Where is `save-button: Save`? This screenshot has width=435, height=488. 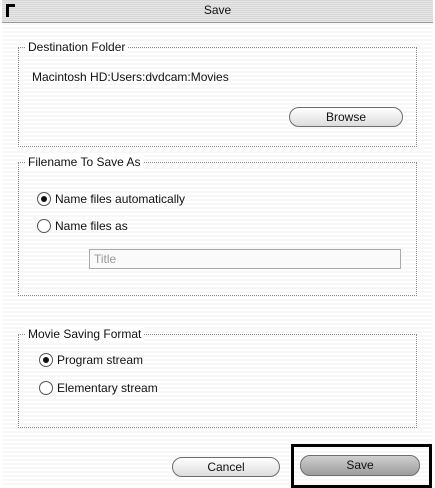
save-button: Save is located at coordinates (360, 465).